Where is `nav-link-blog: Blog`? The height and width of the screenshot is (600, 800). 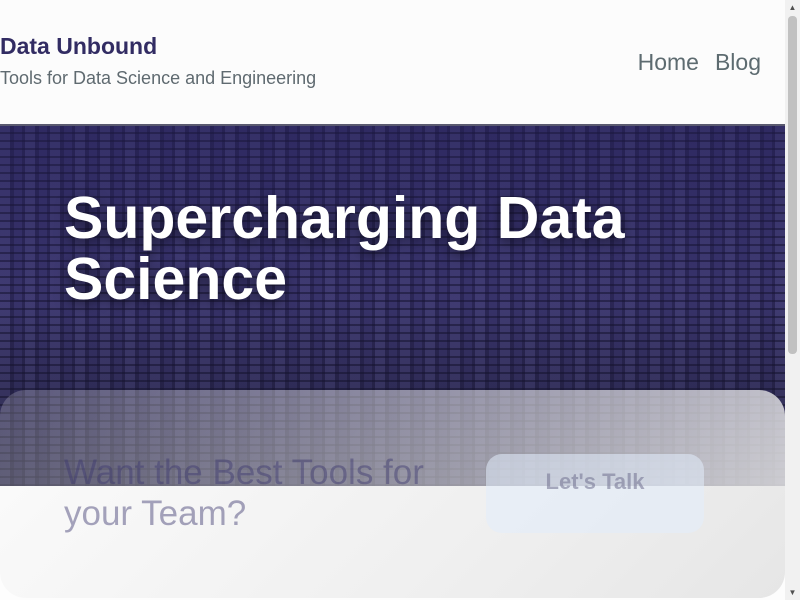 nav-link-blog: Blog is located at coordinates (738, 62).